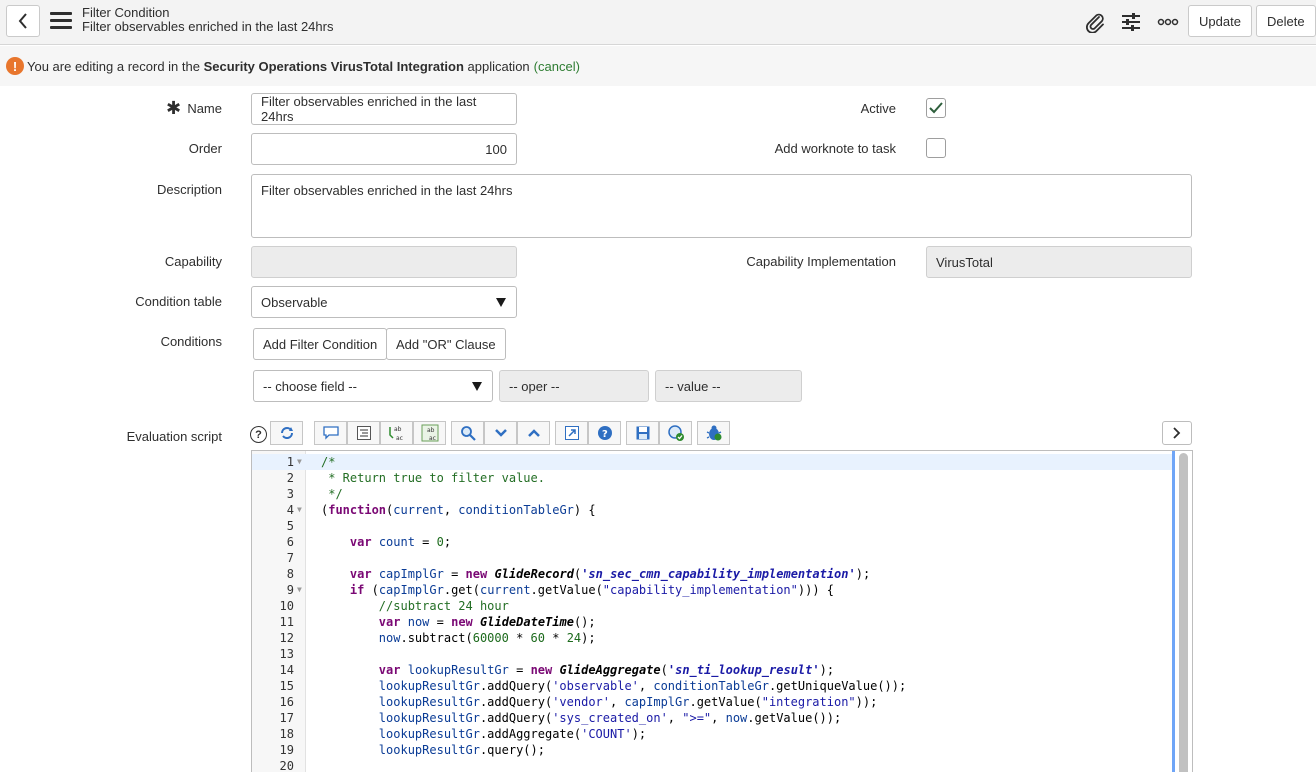 This screenshot has width=1316, height=772. I want to click on format-icon, so click(363, 433).